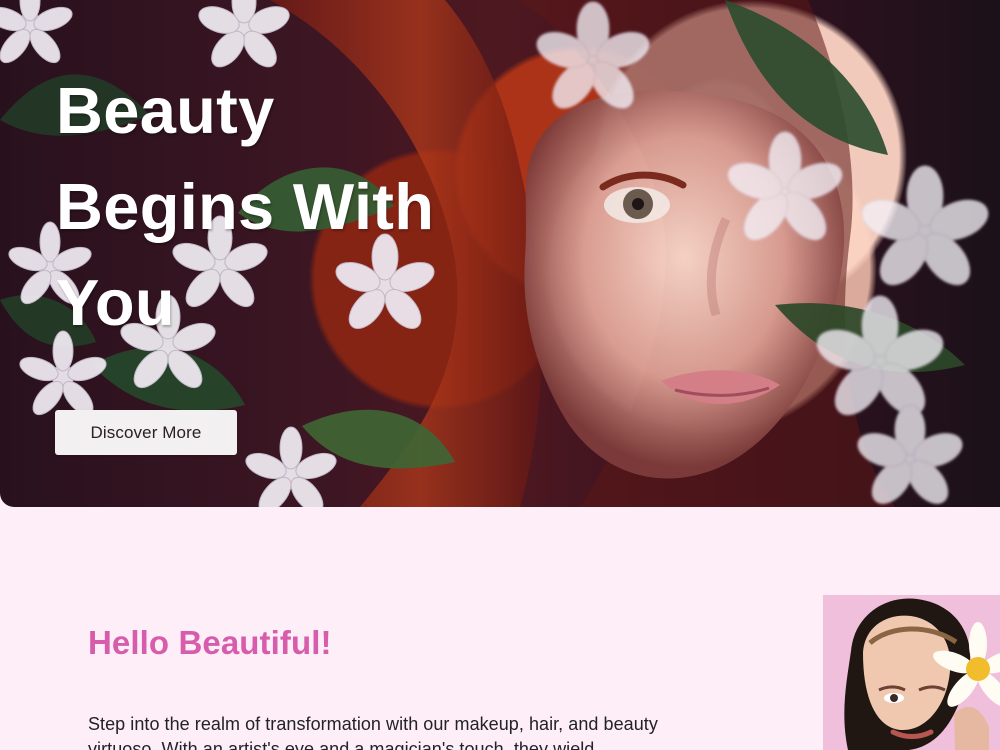  What do you see at coordinates (146, 432) in the screenshot?
I see `discover-more-button: Discover More` at bounding box center [146, 432].